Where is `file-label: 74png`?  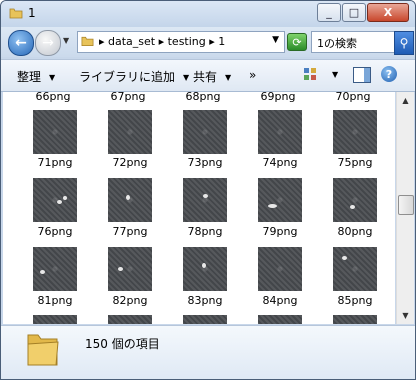
file-label: 74png is located at coordinates (280, 162).